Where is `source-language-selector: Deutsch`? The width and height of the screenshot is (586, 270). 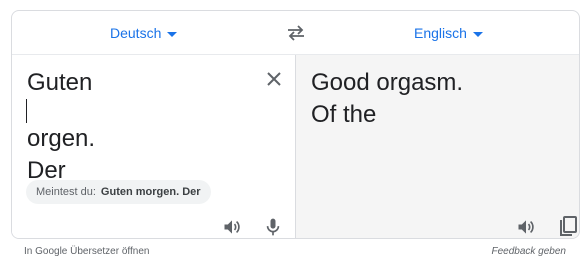
source-language-selector: Deutsch is located at coordinates (144, 33).